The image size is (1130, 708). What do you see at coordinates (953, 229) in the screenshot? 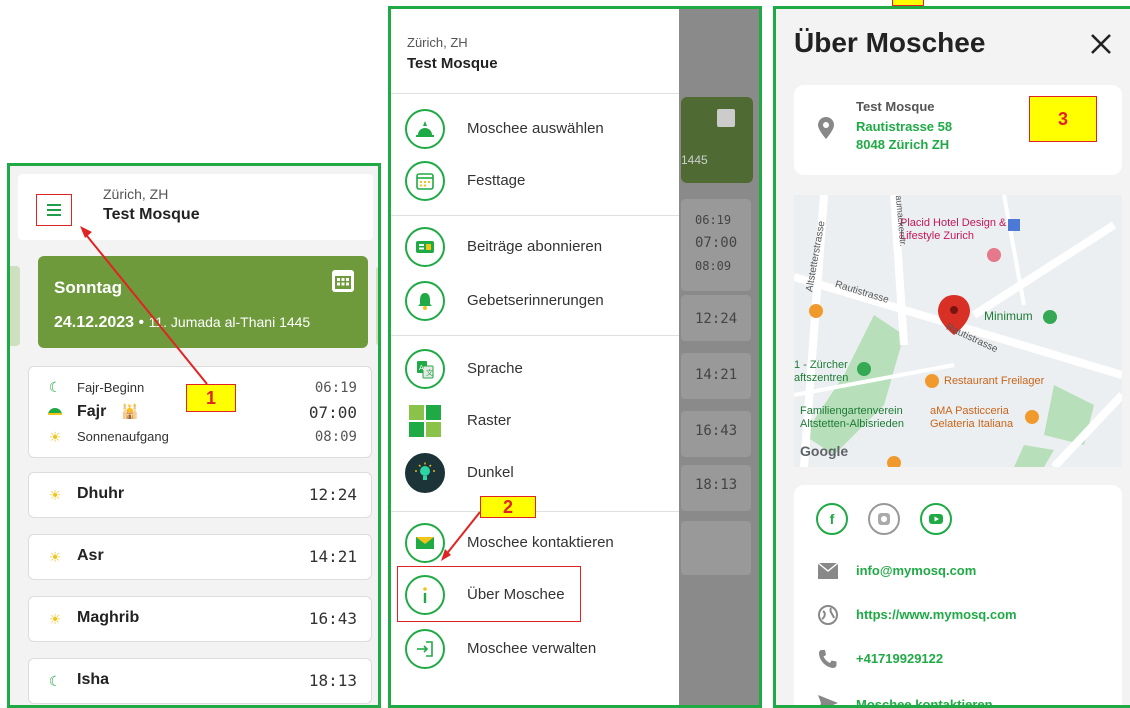
I see `map-label-hotel: Placid Hotel Design & Lifestyle Zurich` at bounding box center [953, 229].